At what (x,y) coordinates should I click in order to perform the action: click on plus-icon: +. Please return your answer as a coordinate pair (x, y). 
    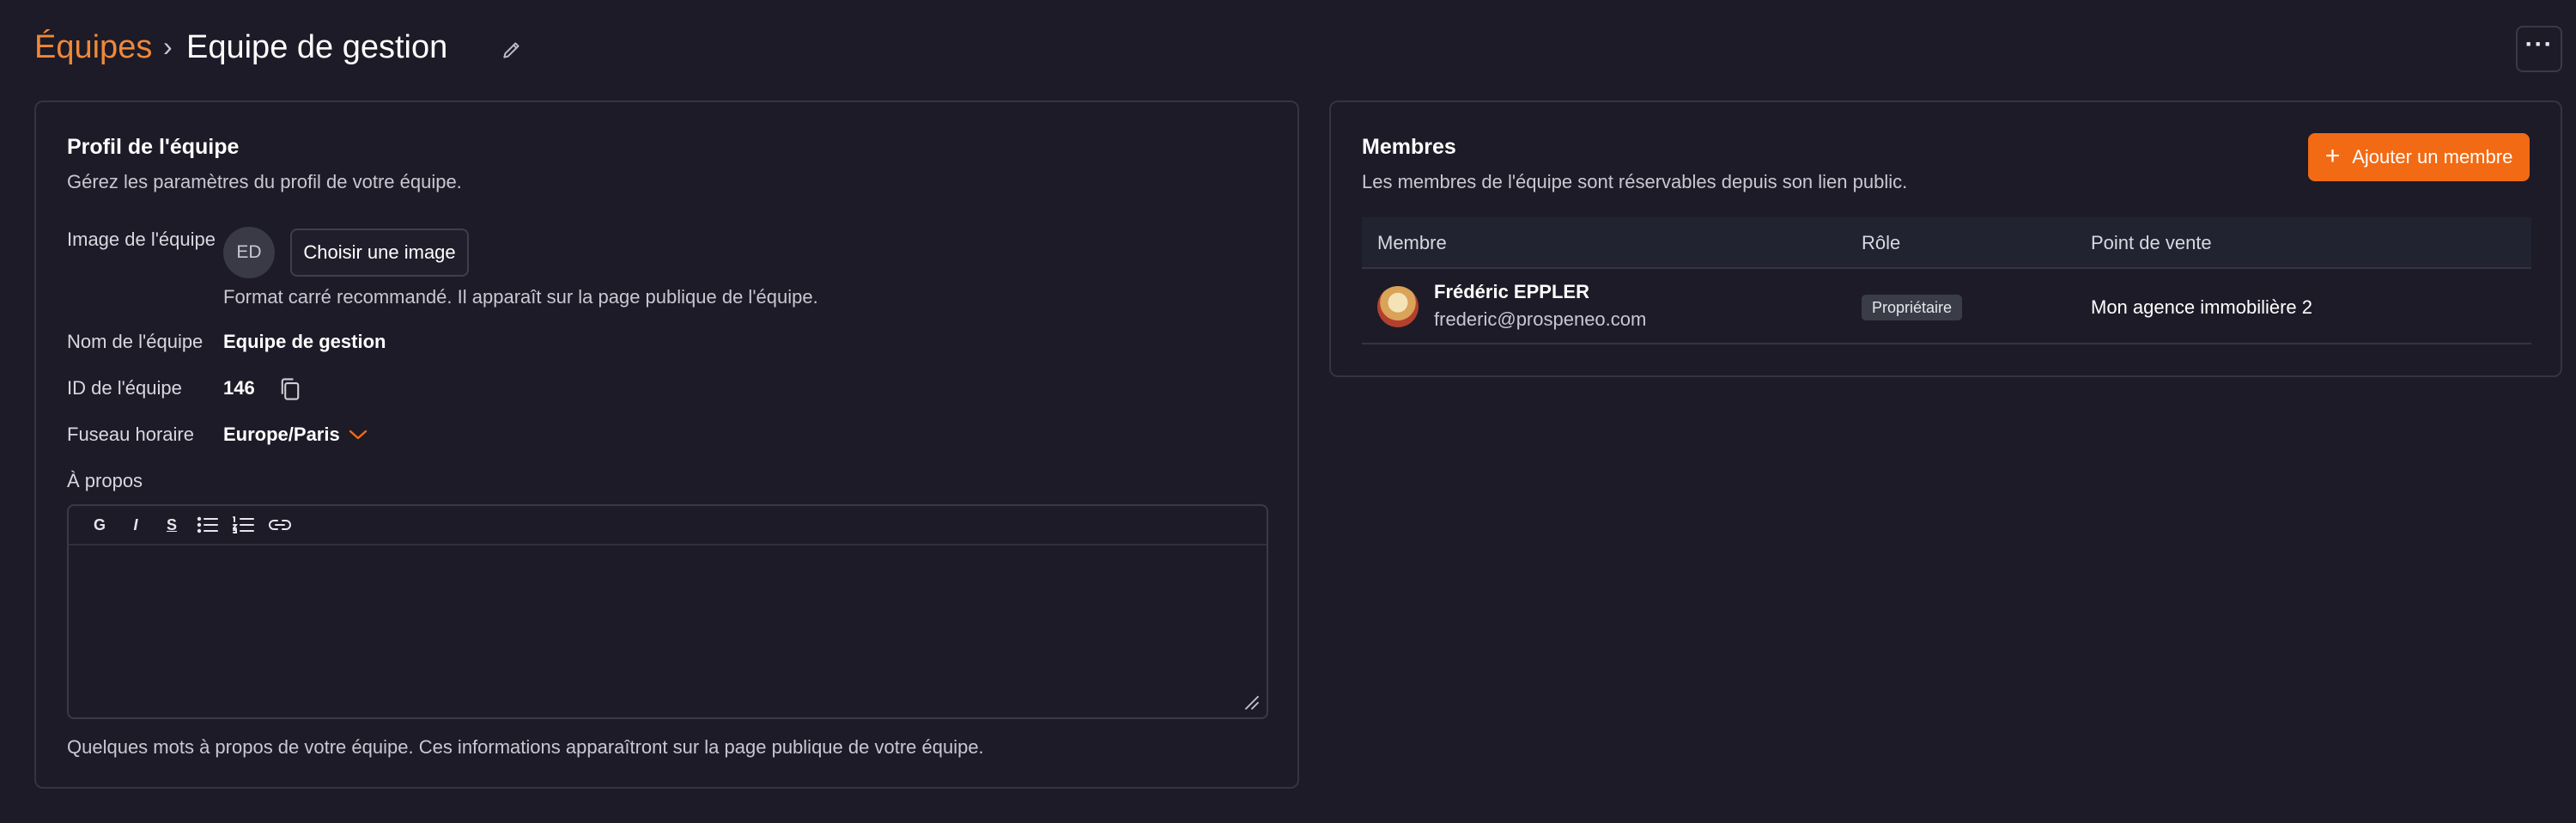
    Looking at the image, I should click on (2332, 155).